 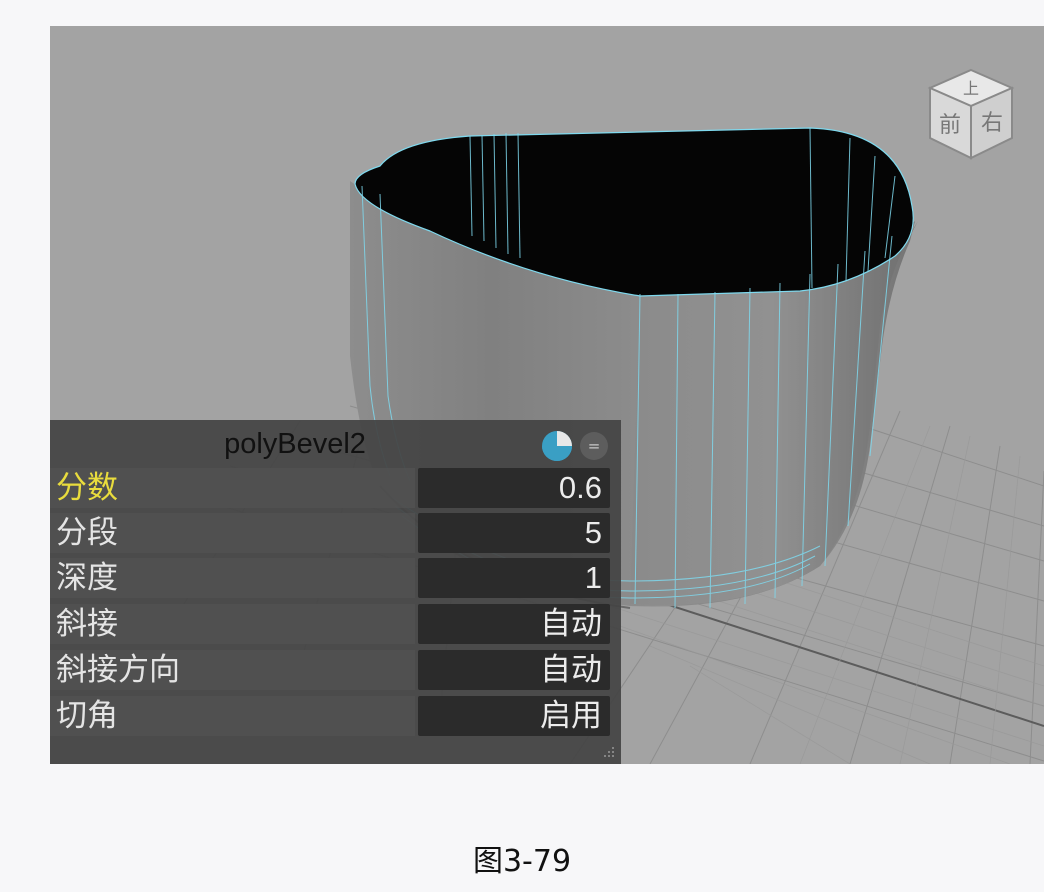 What do you see at coordinates (87, 533) in the screenshot?
I see `attr-label-segments: 分段` at bounding box center [87, 533].